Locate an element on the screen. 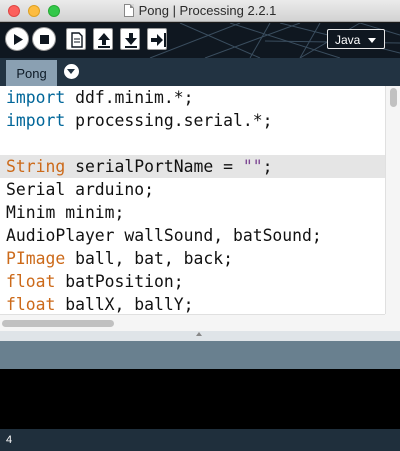 This screenshot has height=451, width=400. stop-icon is located at coordinates (44, 39).